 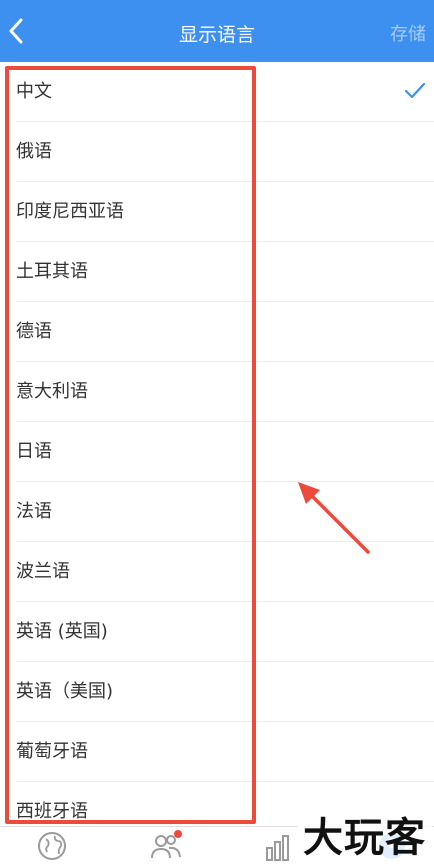 What do you see at coordinates (52, 271) in the screenshot?
I see `language-label: 土耳其语` at bounding box center [52, 271].